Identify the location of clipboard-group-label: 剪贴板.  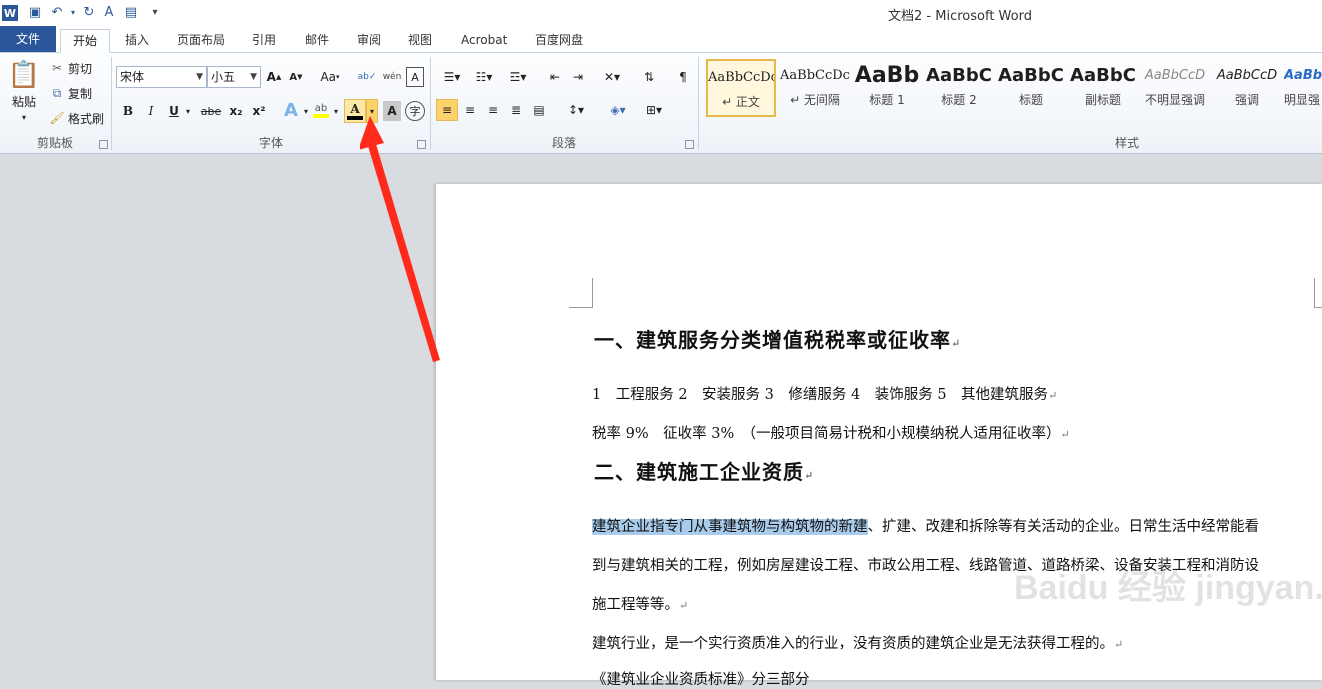
(54, 143).